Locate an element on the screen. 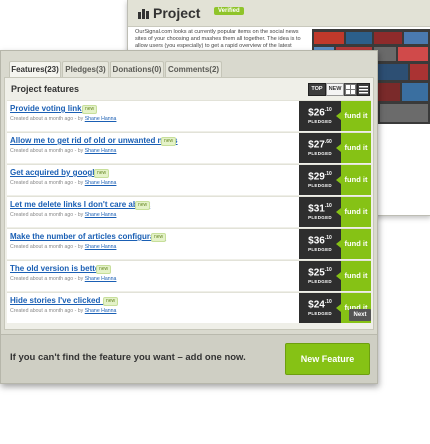  pledged-amount: $31.10 PLEDGED is located at coordinates (320, 212).